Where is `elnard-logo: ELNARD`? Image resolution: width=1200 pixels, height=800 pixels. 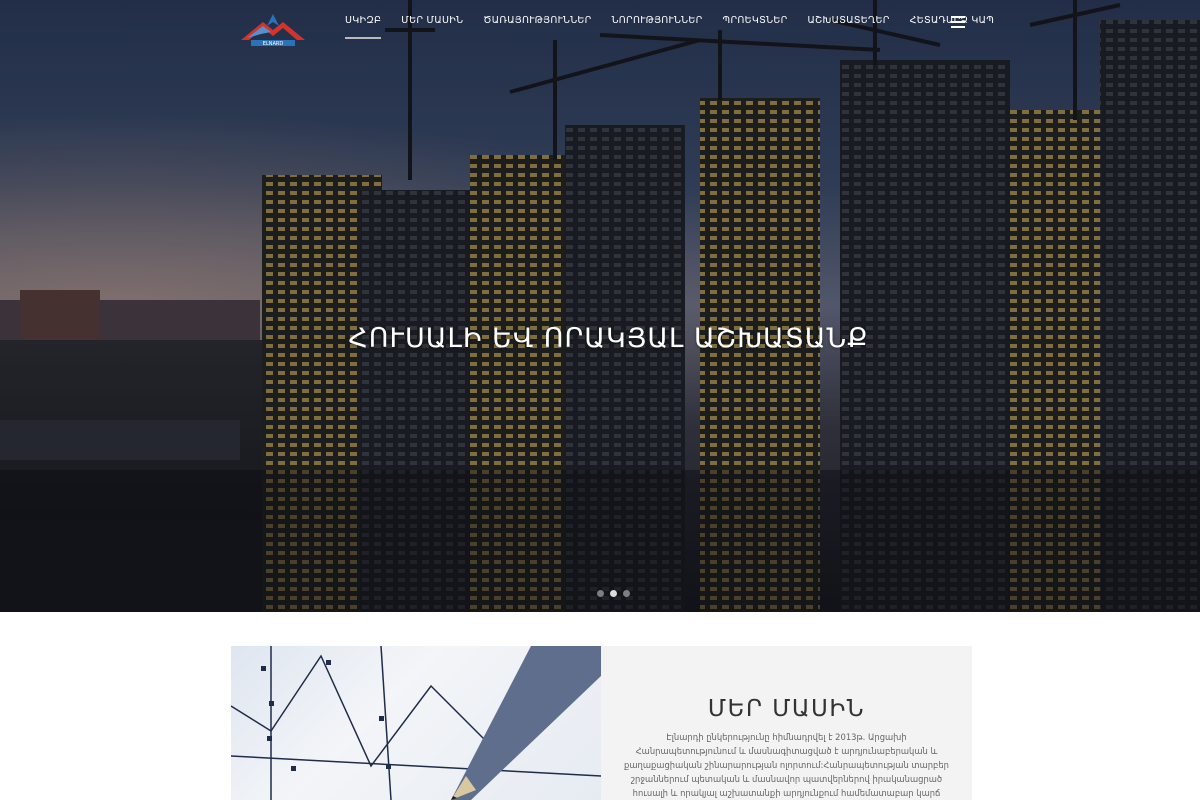
elnard-logo: ELNARD is located at coordinates (273, 30).